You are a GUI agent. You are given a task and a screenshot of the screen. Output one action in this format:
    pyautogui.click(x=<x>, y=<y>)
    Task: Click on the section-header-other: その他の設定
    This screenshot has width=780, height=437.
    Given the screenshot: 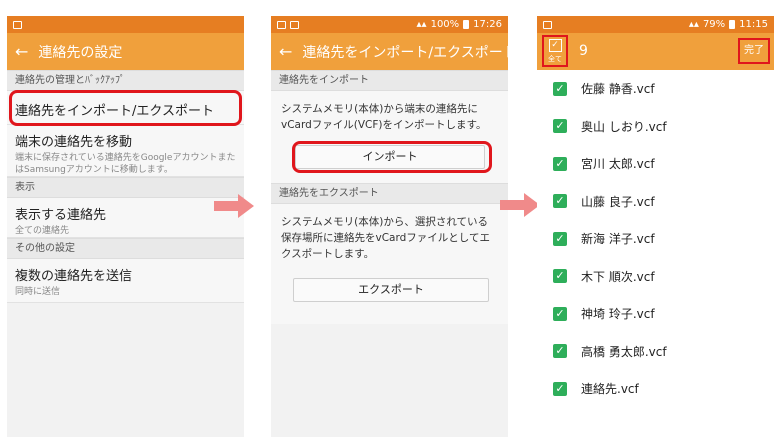 What is the action you would take?
    pyautogui.click(x=125, y=248)
    